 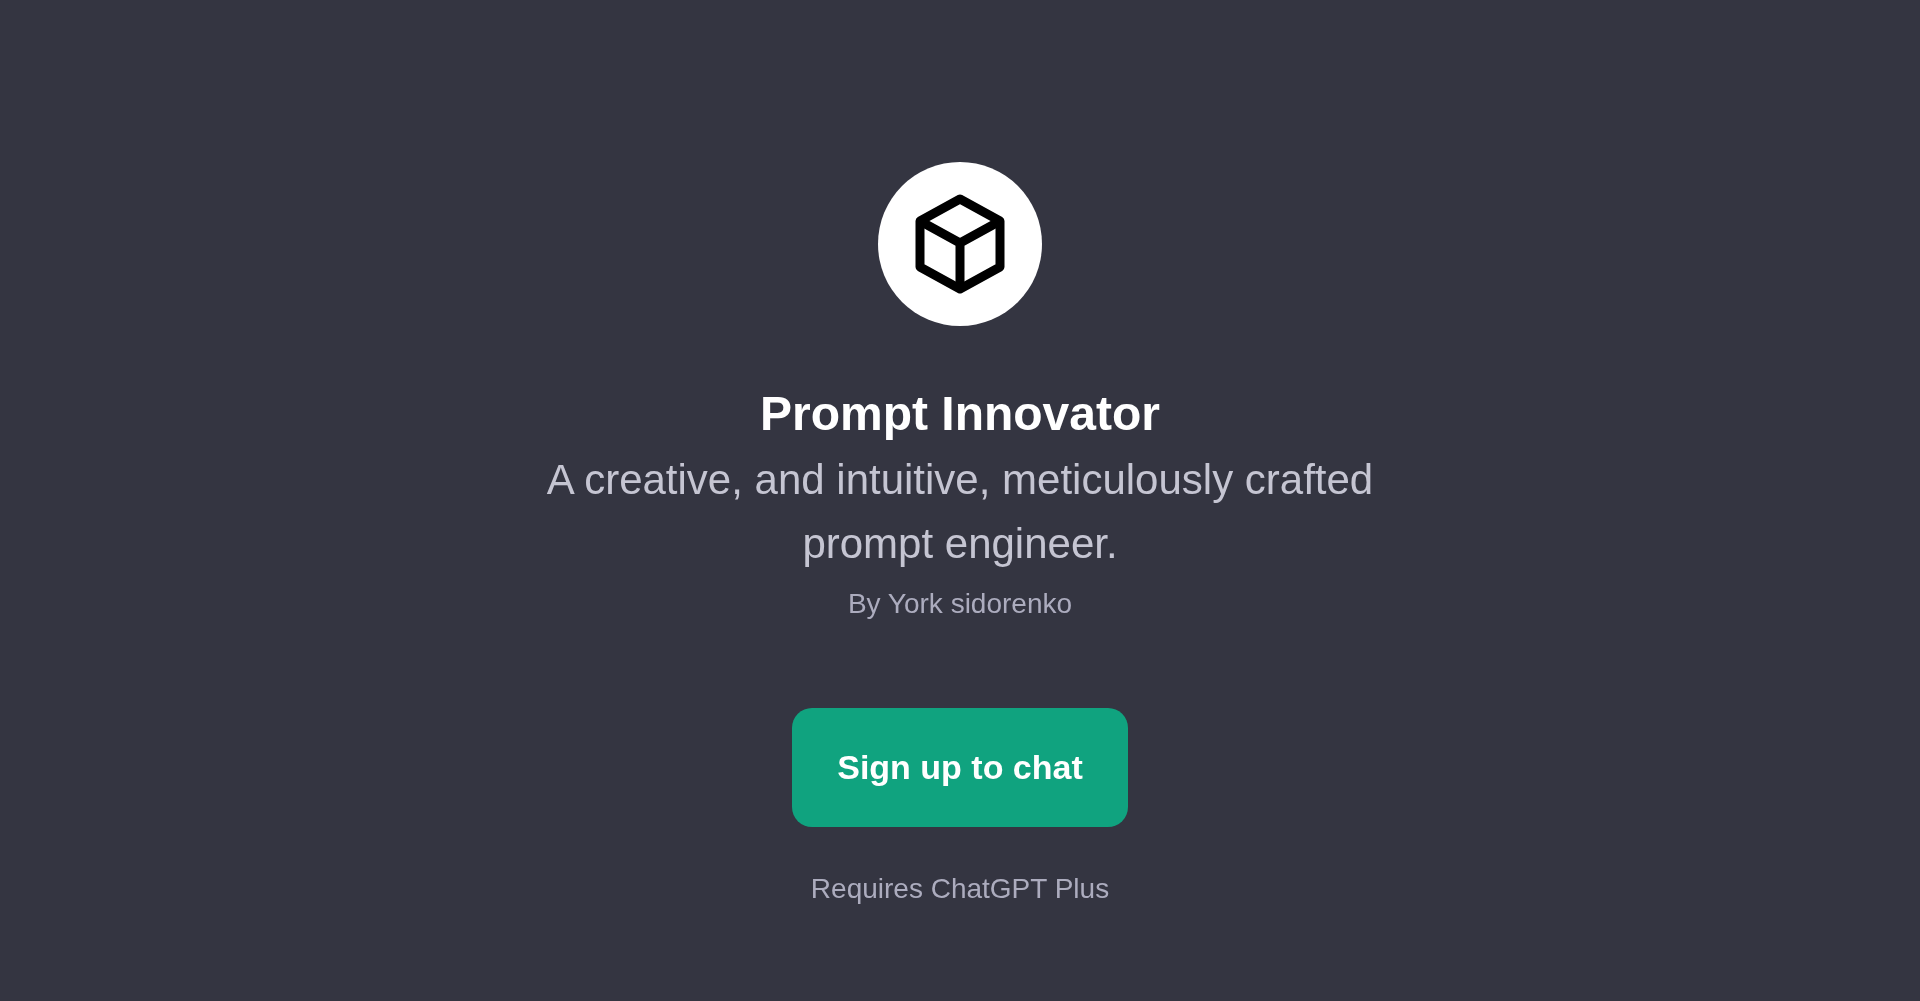 What do you see at coordinates (960, 244) in the screenshot?
I see `cube-icon` at bounding box center [960, 244].